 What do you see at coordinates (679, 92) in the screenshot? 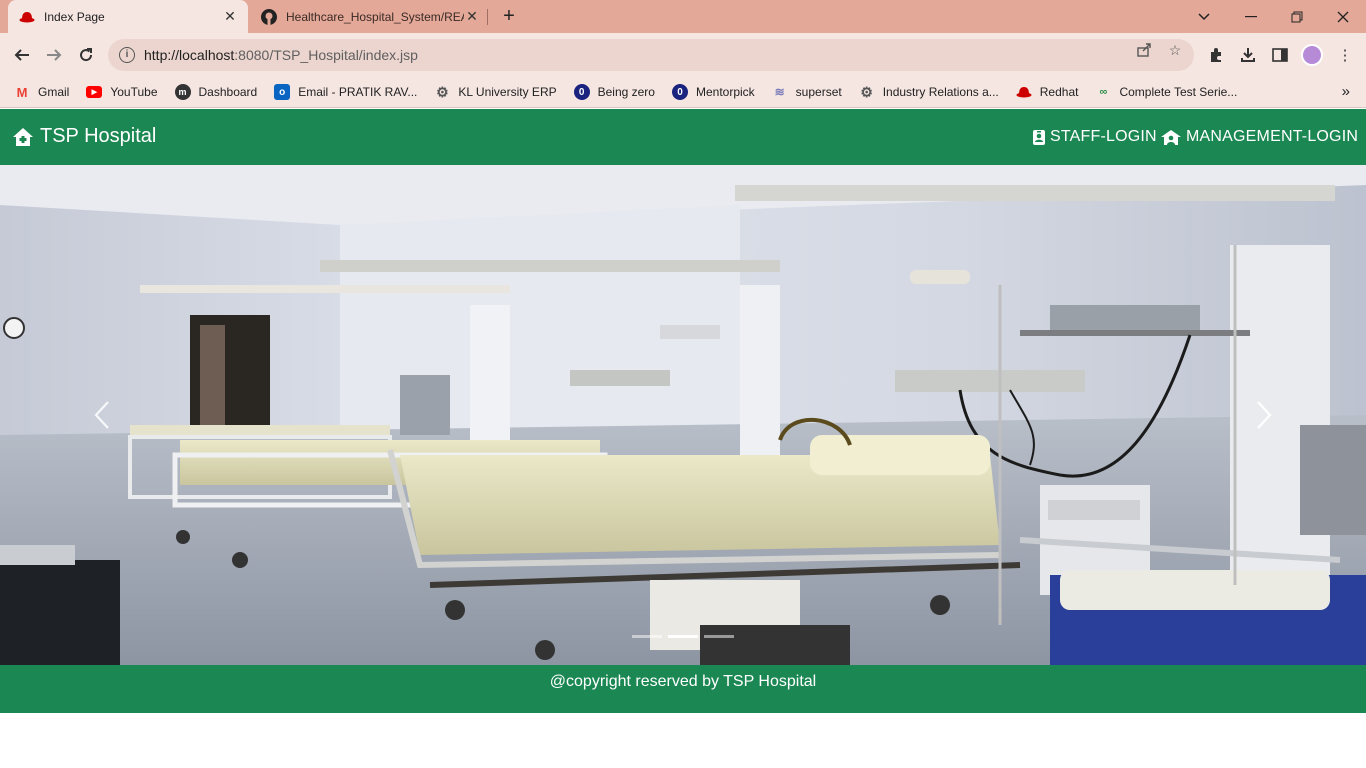
I see `mentorpick-icon: 0` at bounding box center [679, 92].